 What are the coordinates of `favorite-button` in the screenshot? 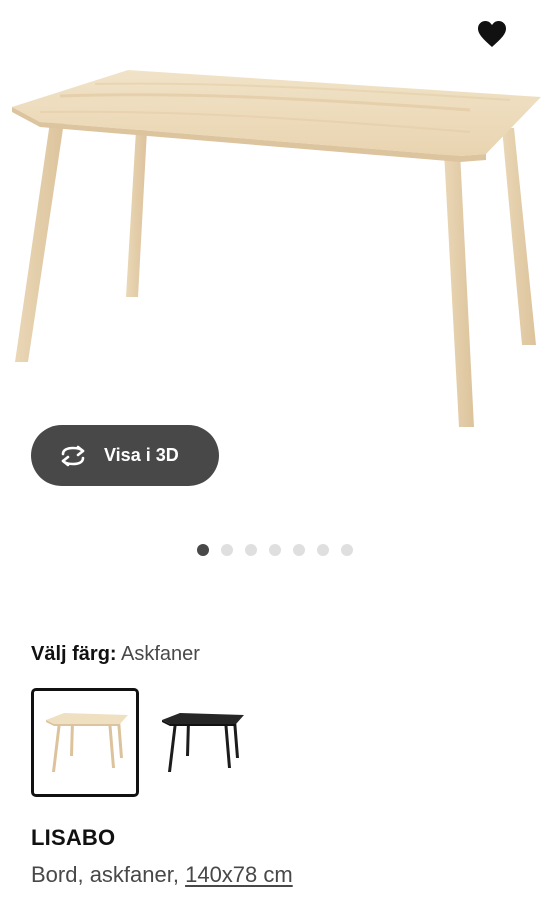 It's located at (492, 34).